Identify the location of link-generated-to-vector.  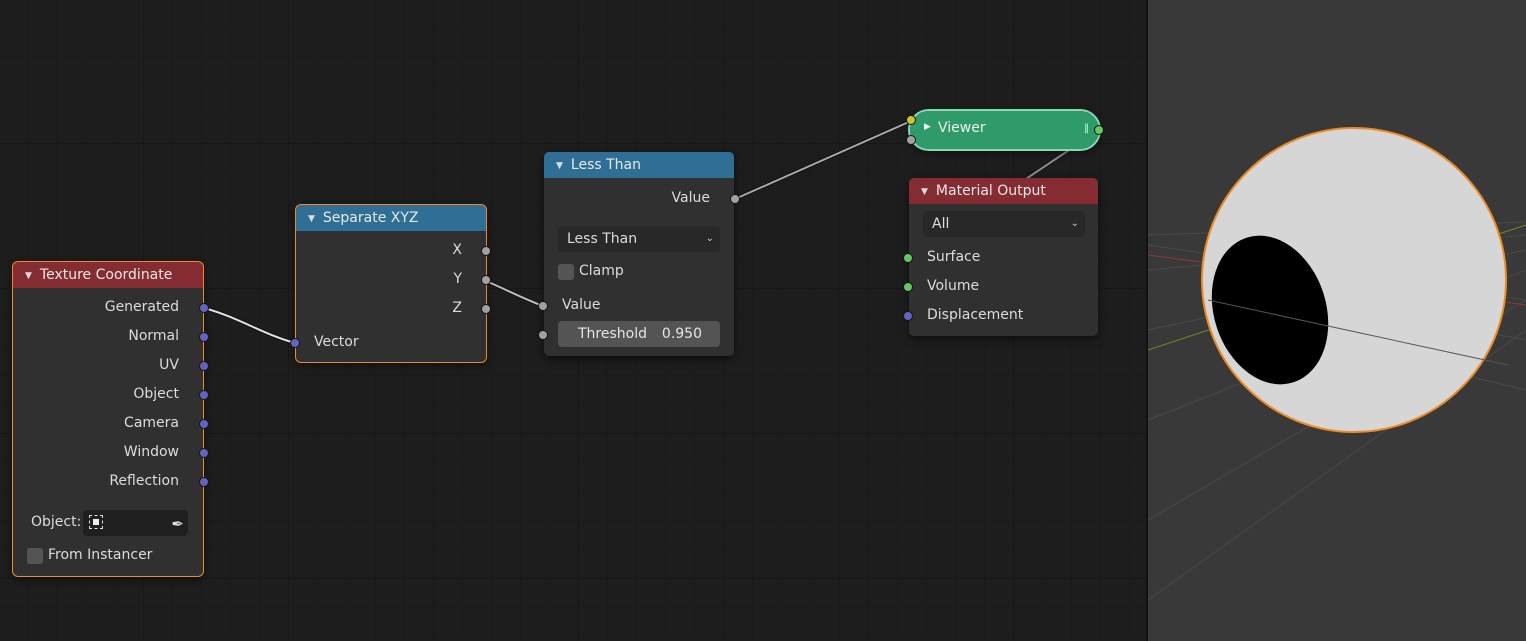
(249, 325).